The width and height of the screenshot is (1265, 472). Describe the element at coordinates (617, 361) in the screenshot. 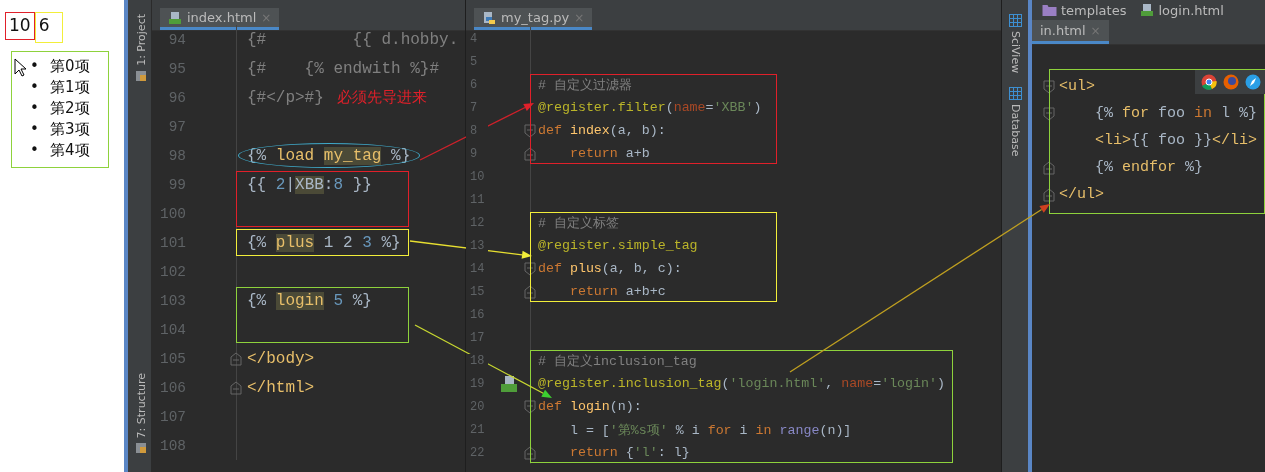

I see `code-line: # 自定义inclusion_tag` at that location.